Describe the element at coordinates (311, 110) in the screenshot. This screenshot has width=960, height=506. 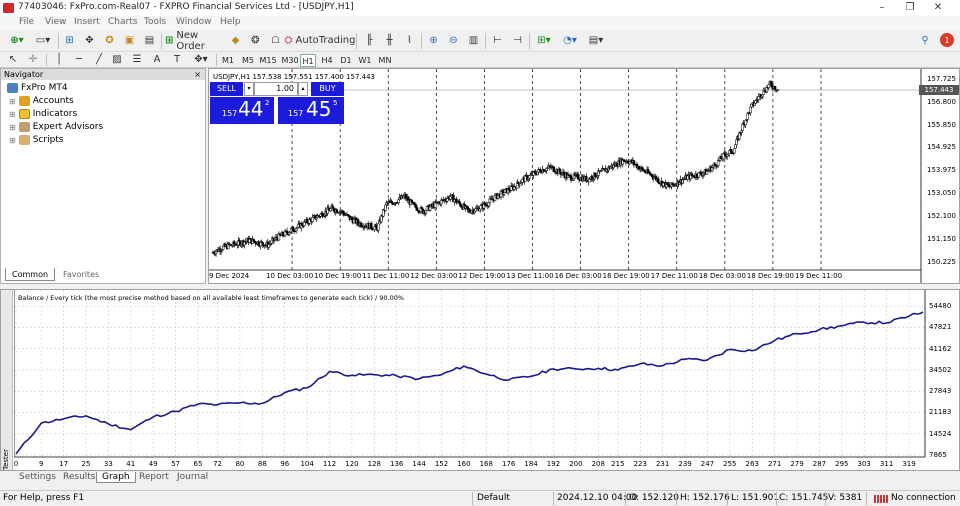
I see `buy-price-button: 157 45 5` at that location.